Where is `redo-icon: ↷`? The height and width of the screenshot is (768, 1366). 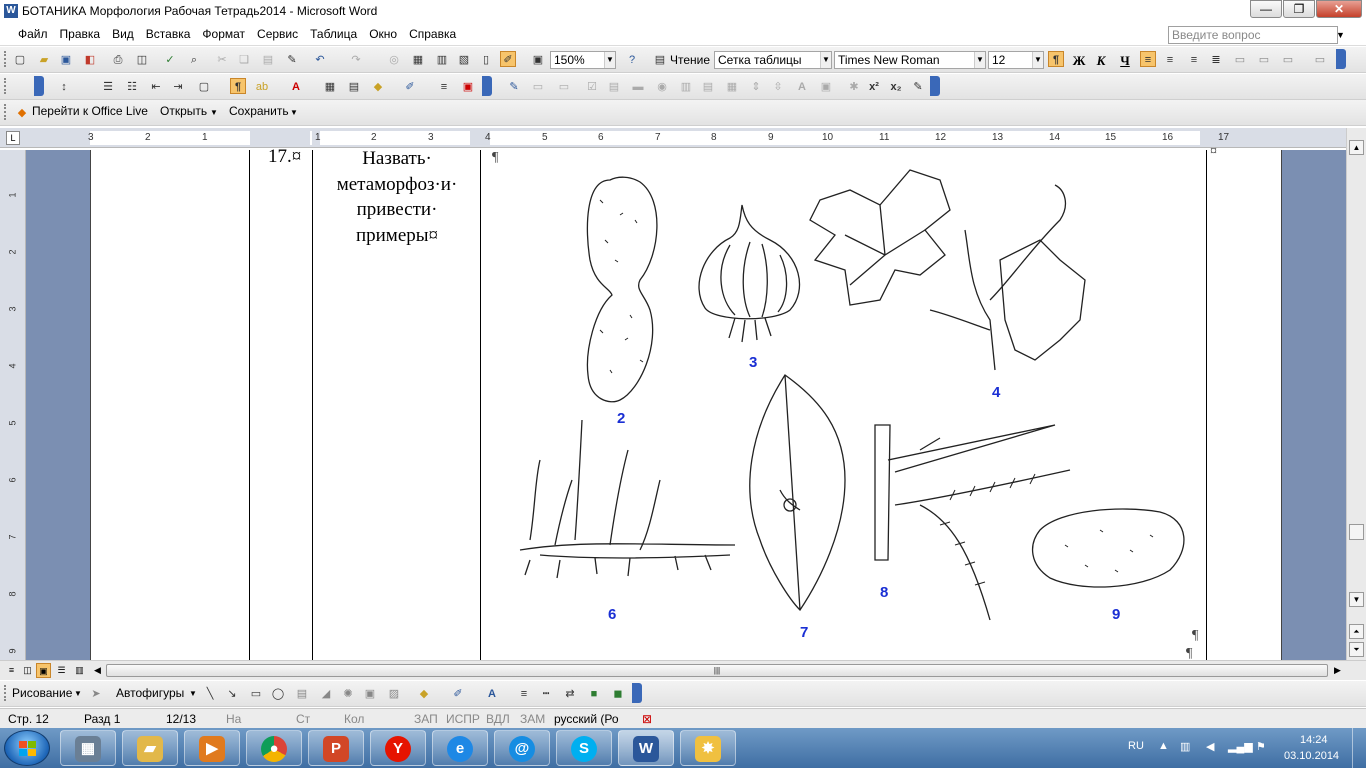
redo-icon: ↷ is located at coordinates (356, 60).